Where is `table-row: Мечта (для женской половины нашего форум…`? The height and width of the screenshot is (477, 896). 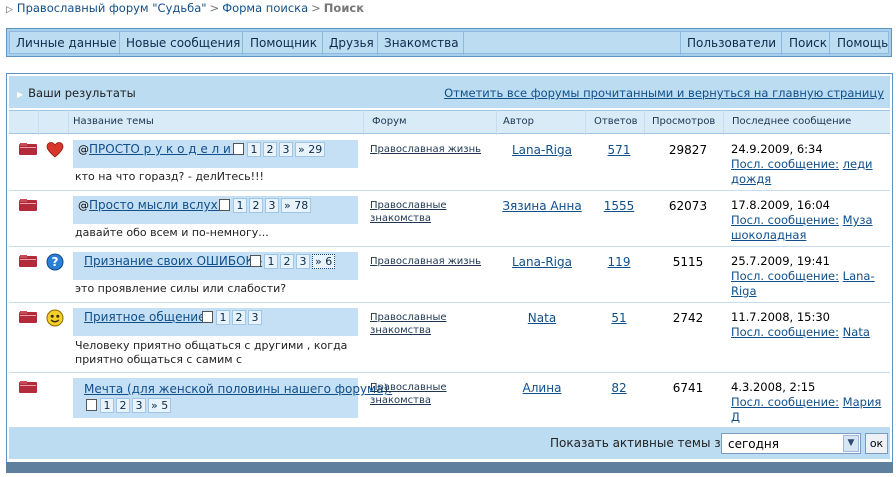
table-row: Мечта (для женской половины нашего форум… is located at coordinates (449, 400).